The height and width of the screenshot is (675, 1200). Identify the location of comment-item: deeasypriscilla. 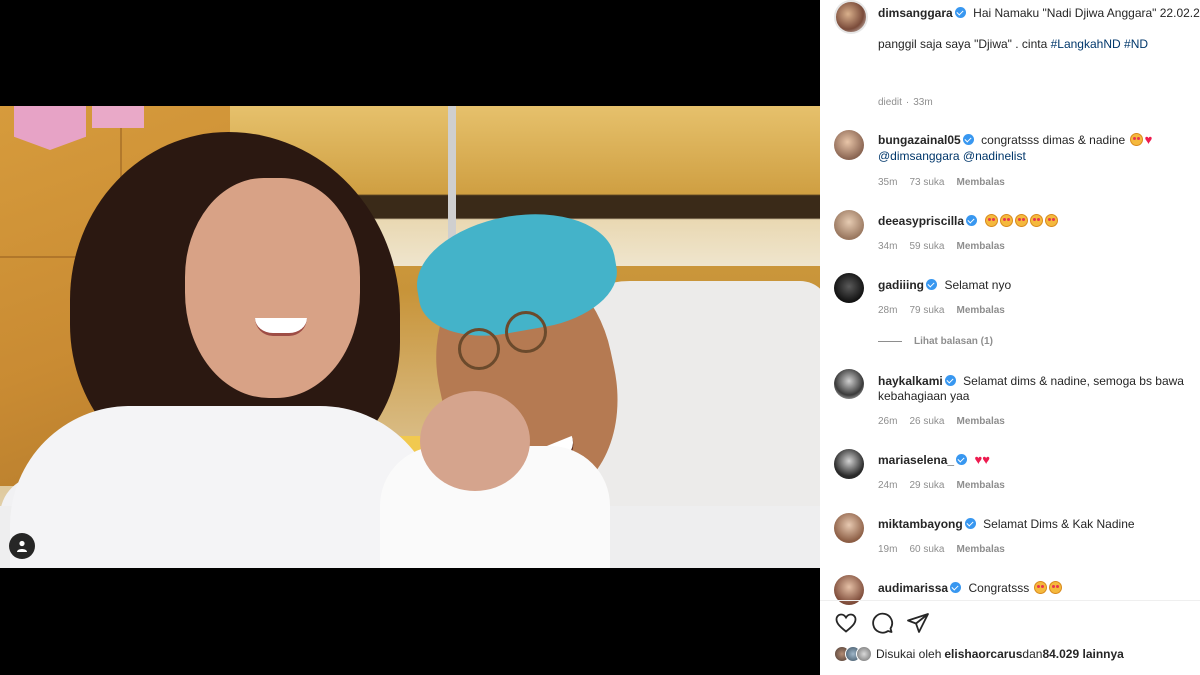
(1039, 221).